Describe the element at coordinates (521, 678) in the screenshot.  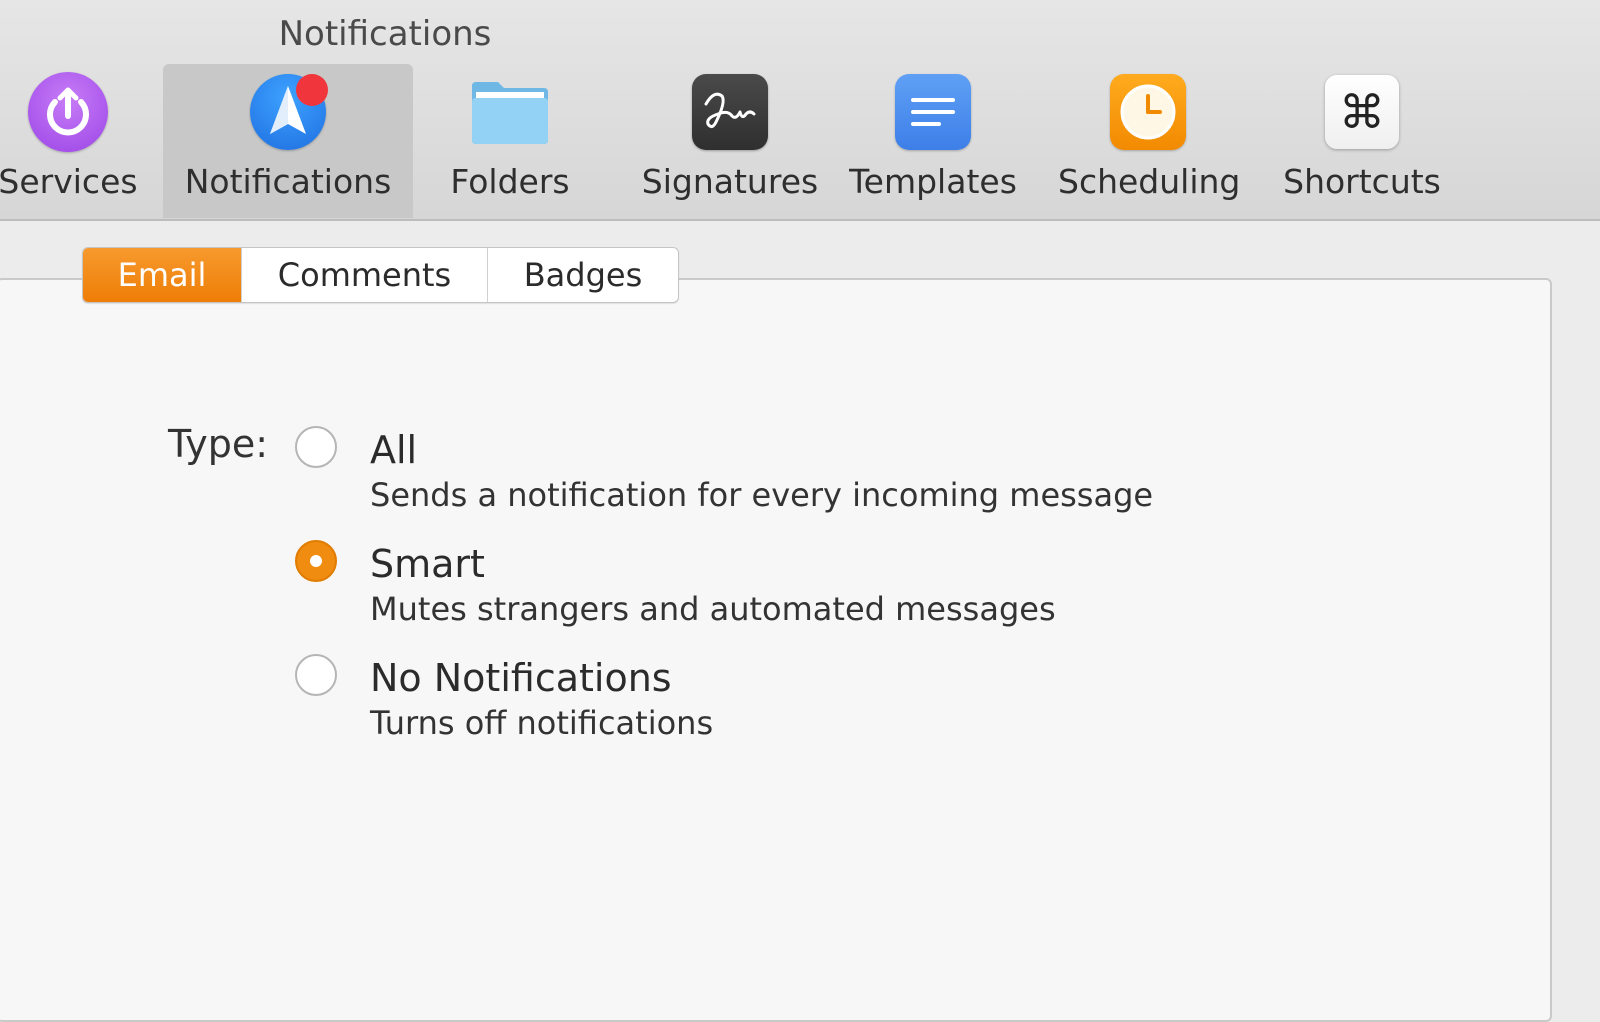
I see `option-no-notifications-title: No Notifications` at that location.